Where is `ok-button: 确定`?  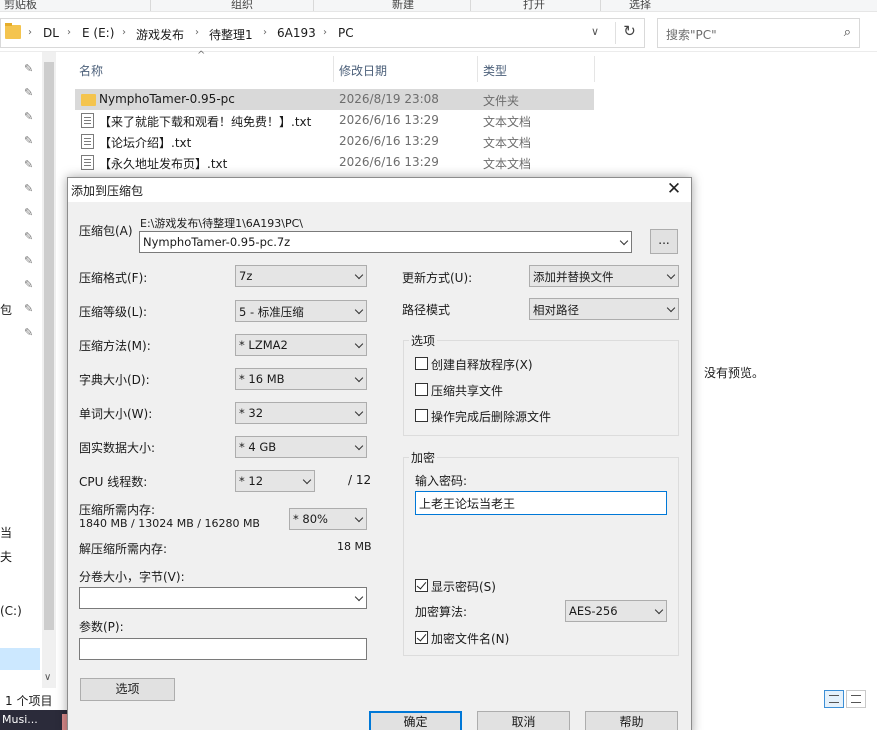 ok-button: 确定 is located at coordinates (415, 720).